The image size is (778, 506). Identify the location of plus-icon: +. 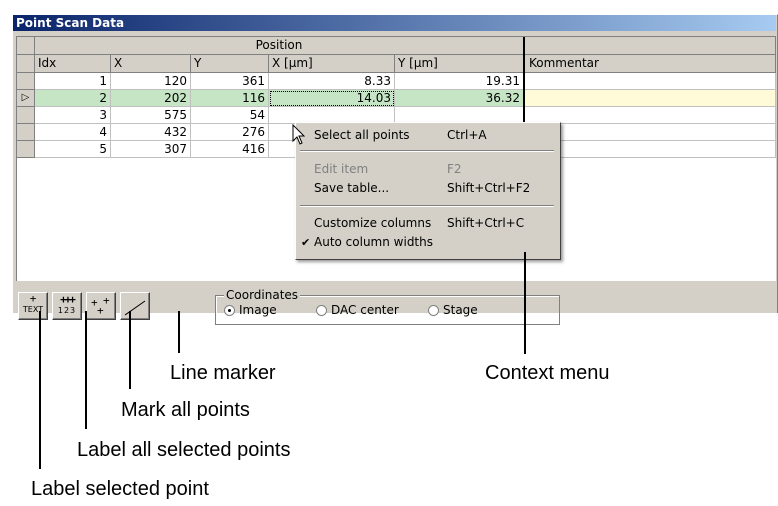
(33, 298).